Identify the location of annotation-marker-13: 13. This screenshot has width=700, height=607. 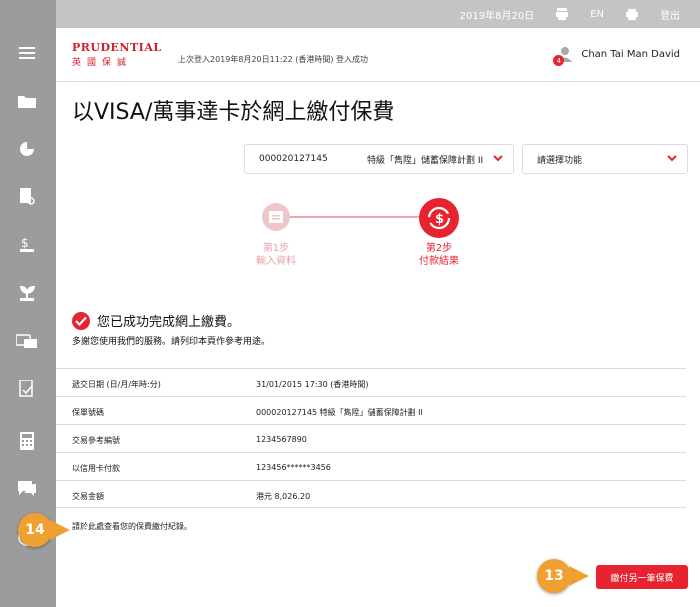
(554, 576).